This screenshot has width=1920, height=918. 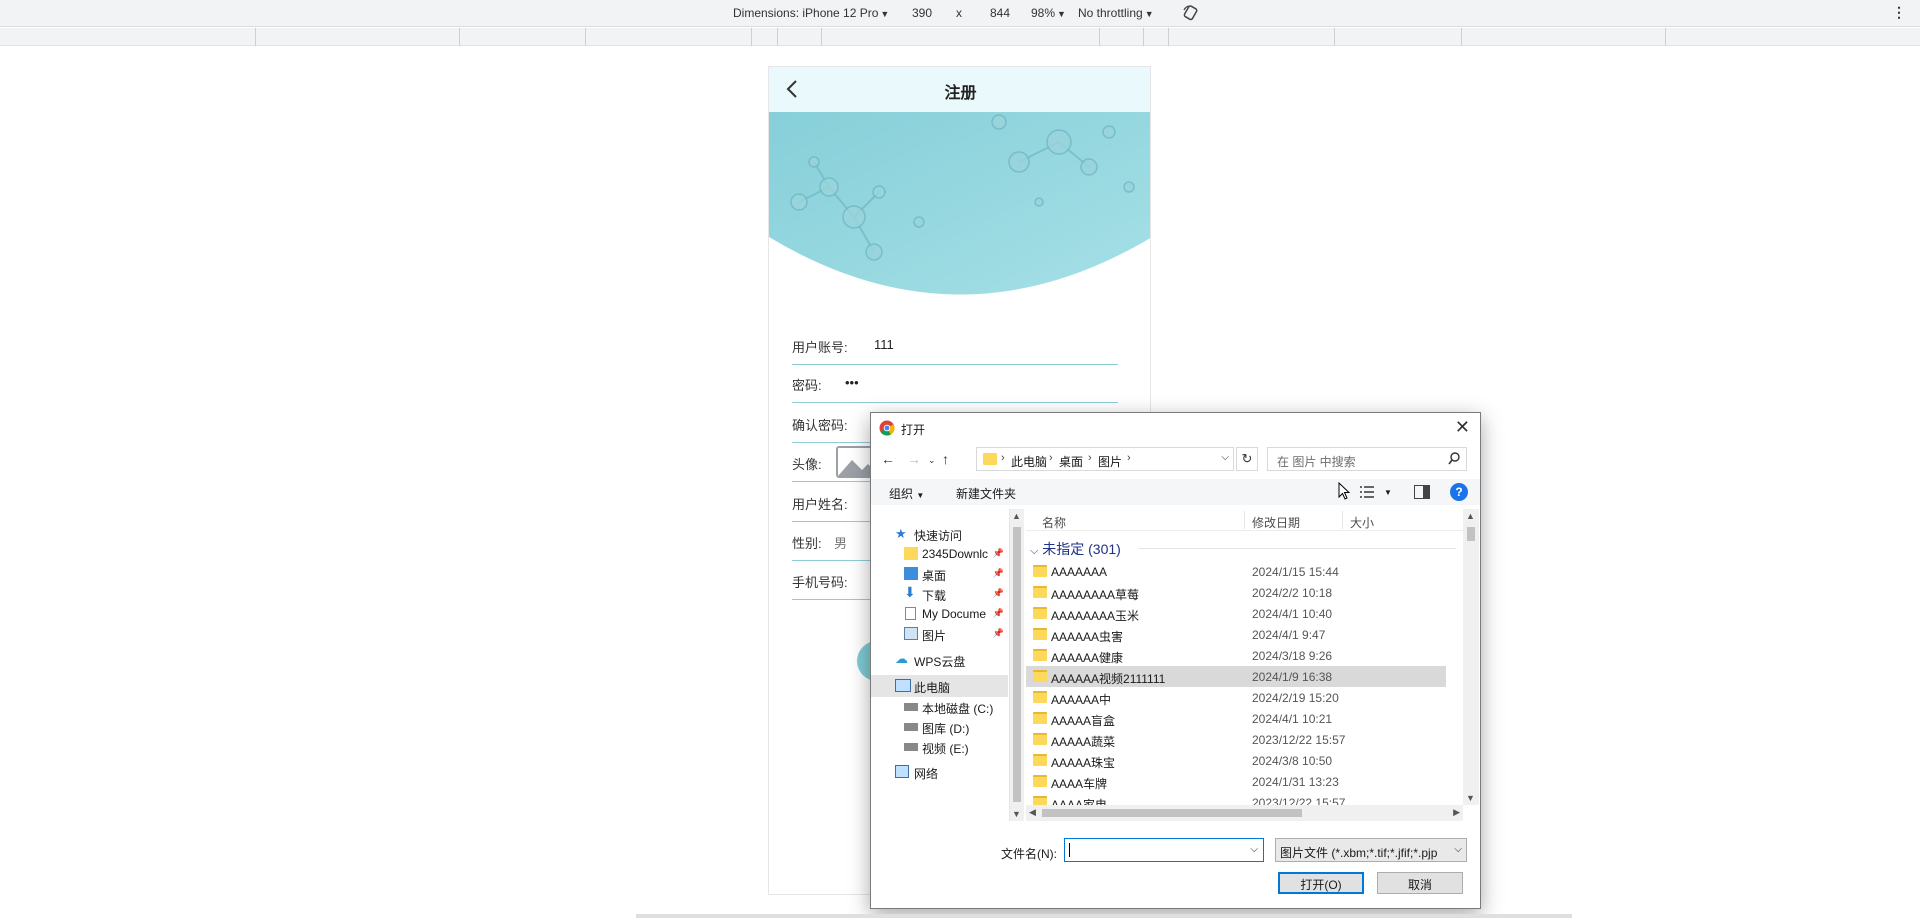 What do you see at coordinates (1899, 12) in the screenshot?
I see `more-options-icon: ⋮` at bounding box center [1899, 12].